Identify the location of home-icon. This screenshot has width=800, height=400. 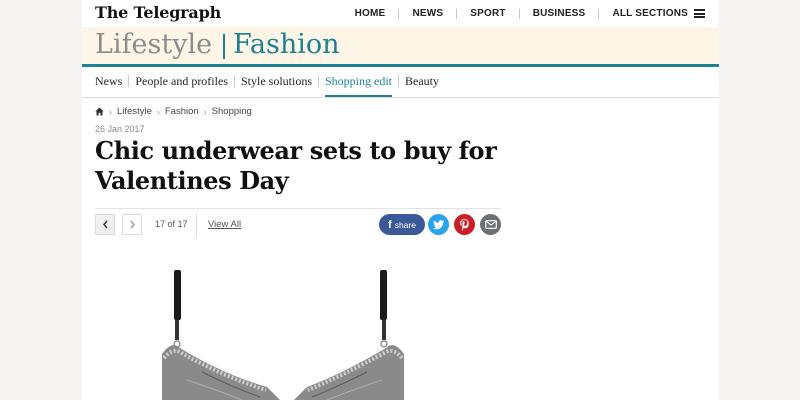
(99, 111).